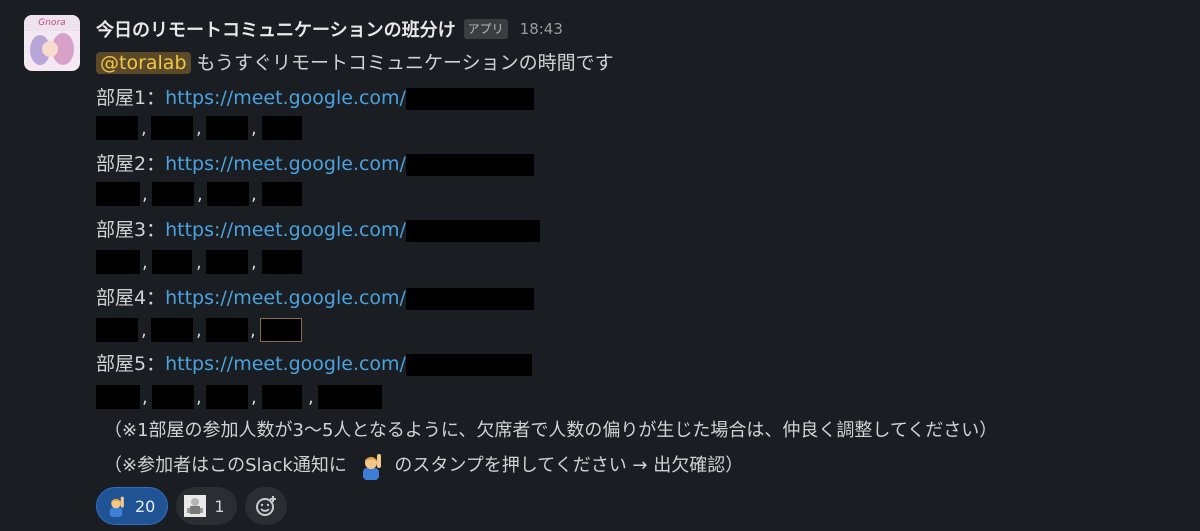  What do you see at coordinates (285, 364) in the screenshot?
I see `room-5-link: https://meet.google.com/` at bounding box center [285, 364].